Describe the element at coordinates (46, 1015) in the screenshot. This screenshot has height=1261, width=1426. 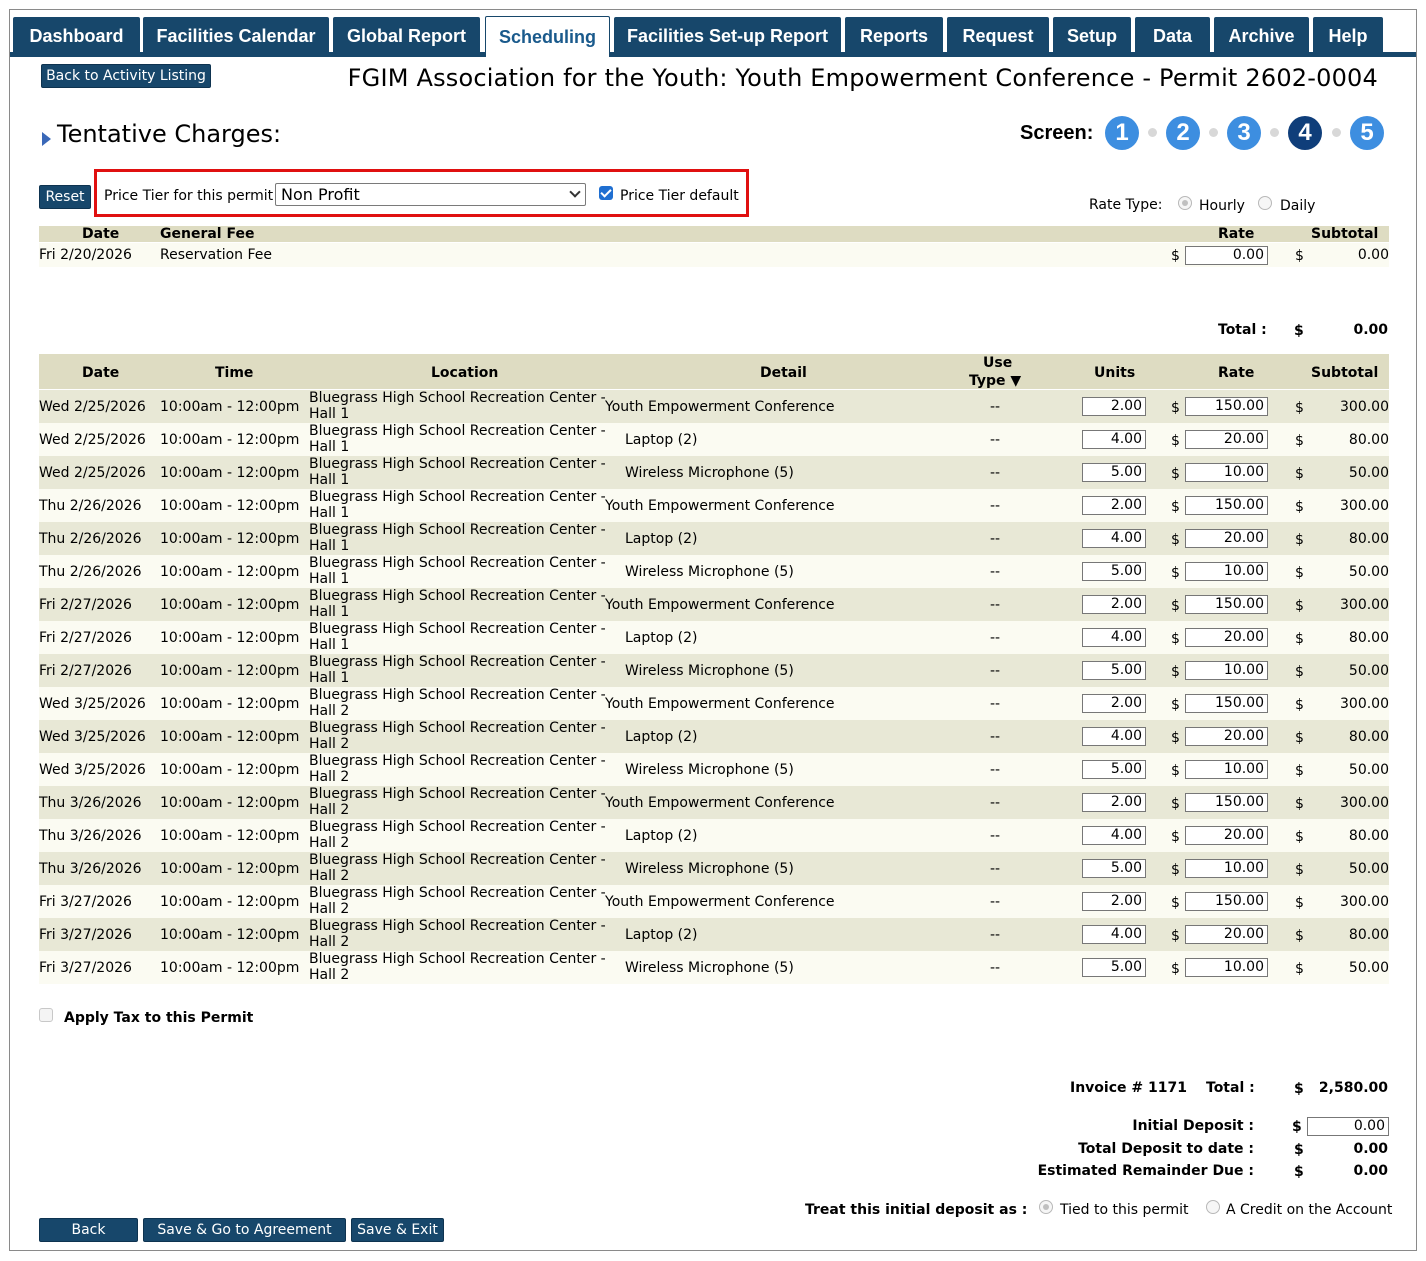
I see `apply-tax-checkbox` at that location.